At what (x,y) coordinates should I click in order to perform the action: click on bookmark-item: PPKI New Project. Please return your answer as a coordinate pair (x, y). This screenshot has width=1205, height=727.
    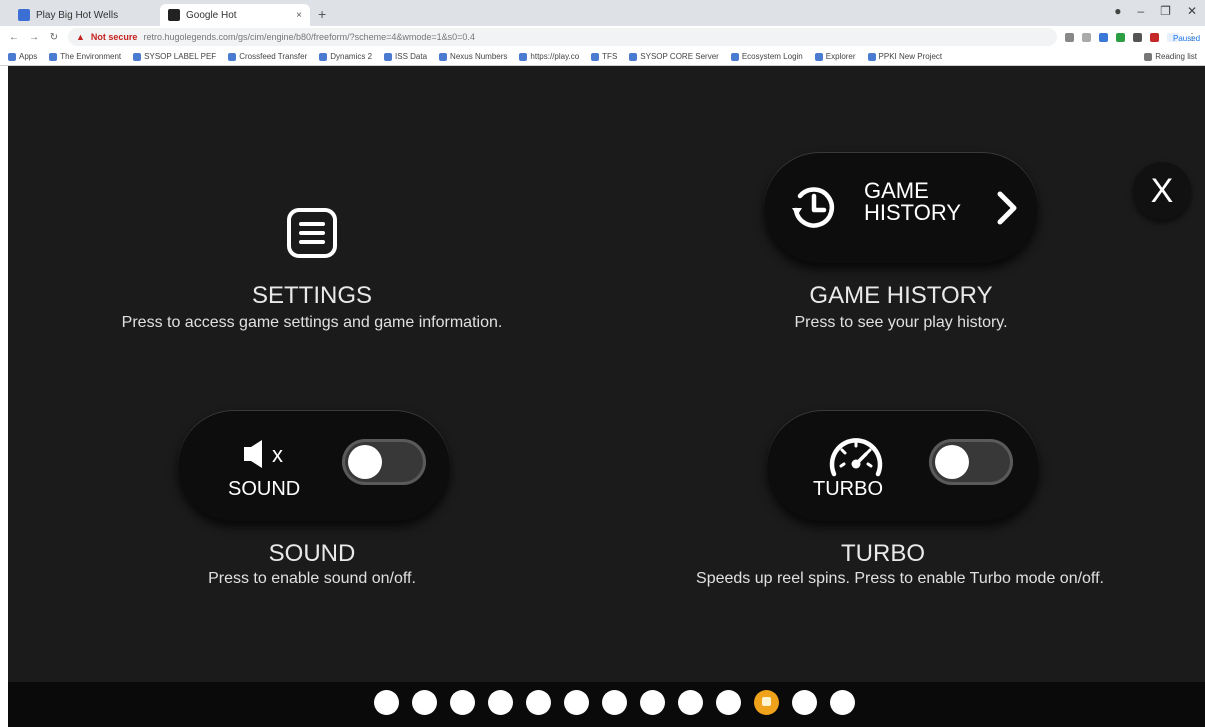
    Looking at the image, I should click on (904, 56).